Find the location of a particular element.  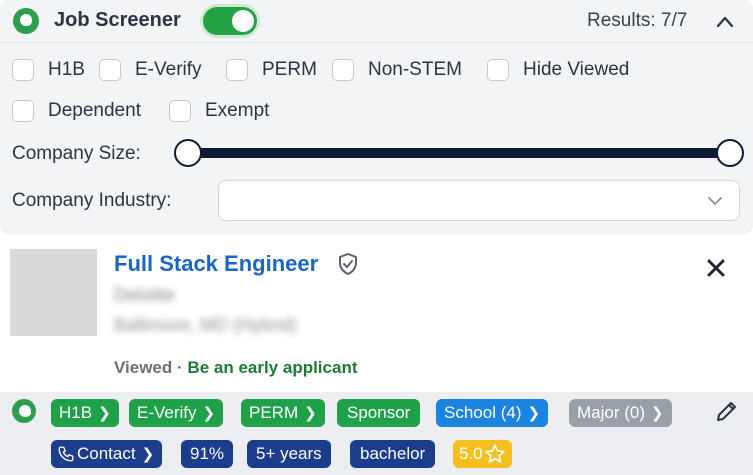

toggle-knob is located at coordinates (243, 21).